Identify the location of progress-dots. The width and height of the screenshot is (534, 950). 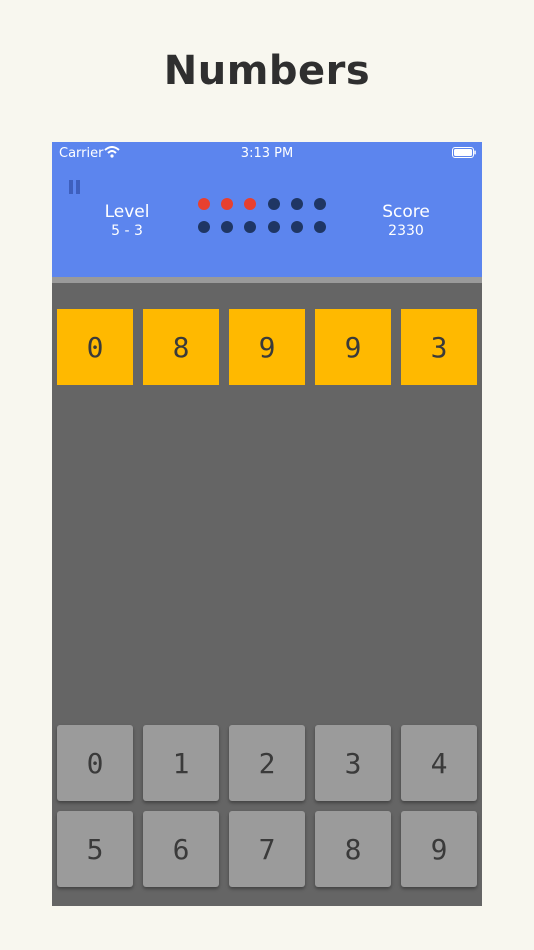
(268, 219).